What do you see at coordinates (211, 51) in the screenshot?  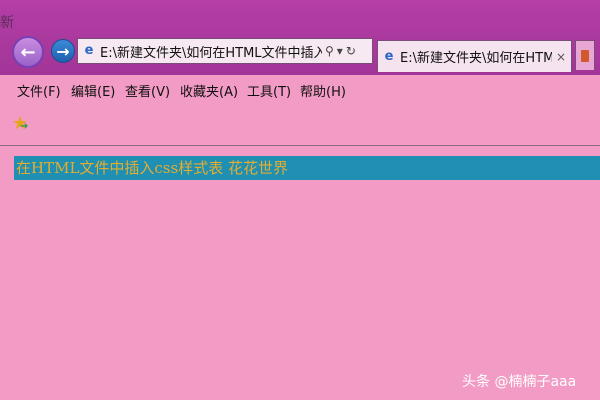 I see `address-input: E:\新建文件夹\如何在HTML文件中插入css` at bounding box center [211, 51].